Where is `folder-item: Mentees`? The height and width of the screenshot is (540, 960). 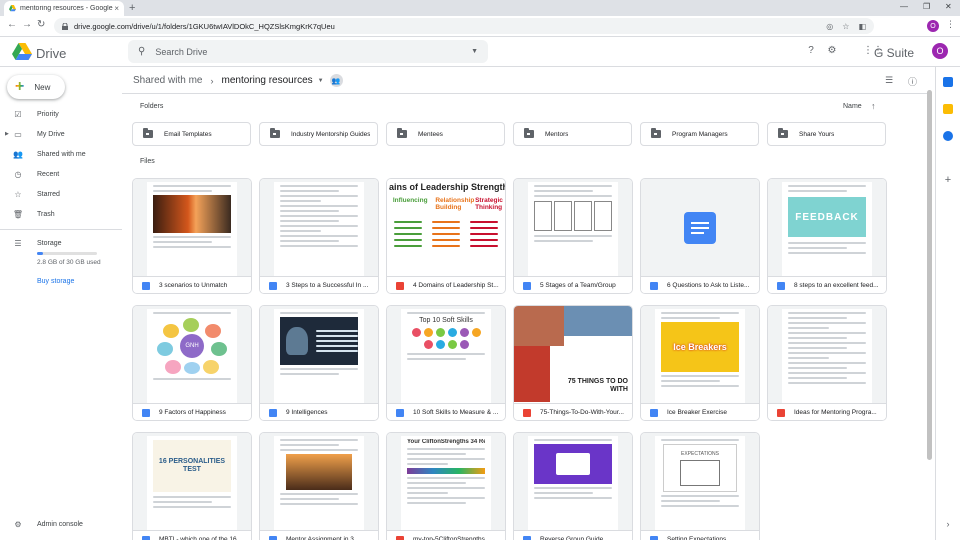
folder-item: Mentees is located at coordinates (445, 134).